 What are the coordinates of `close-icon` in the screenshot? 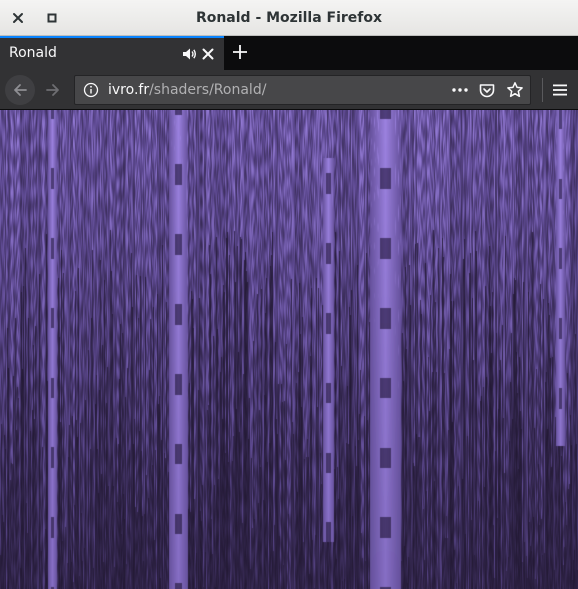 It's located at (208, 54).